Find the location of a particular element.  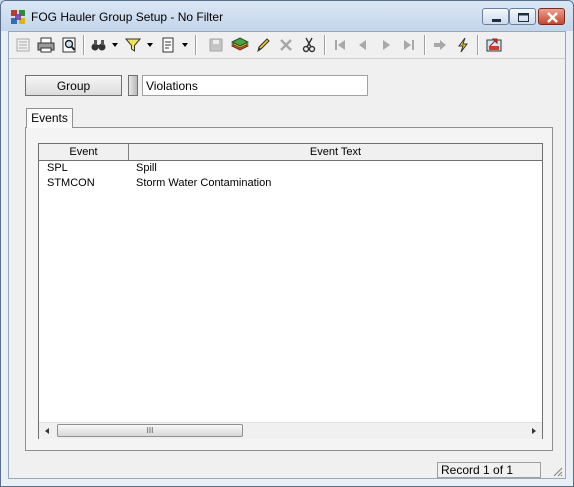

lightning-icon is located at coordinates (463, 45).